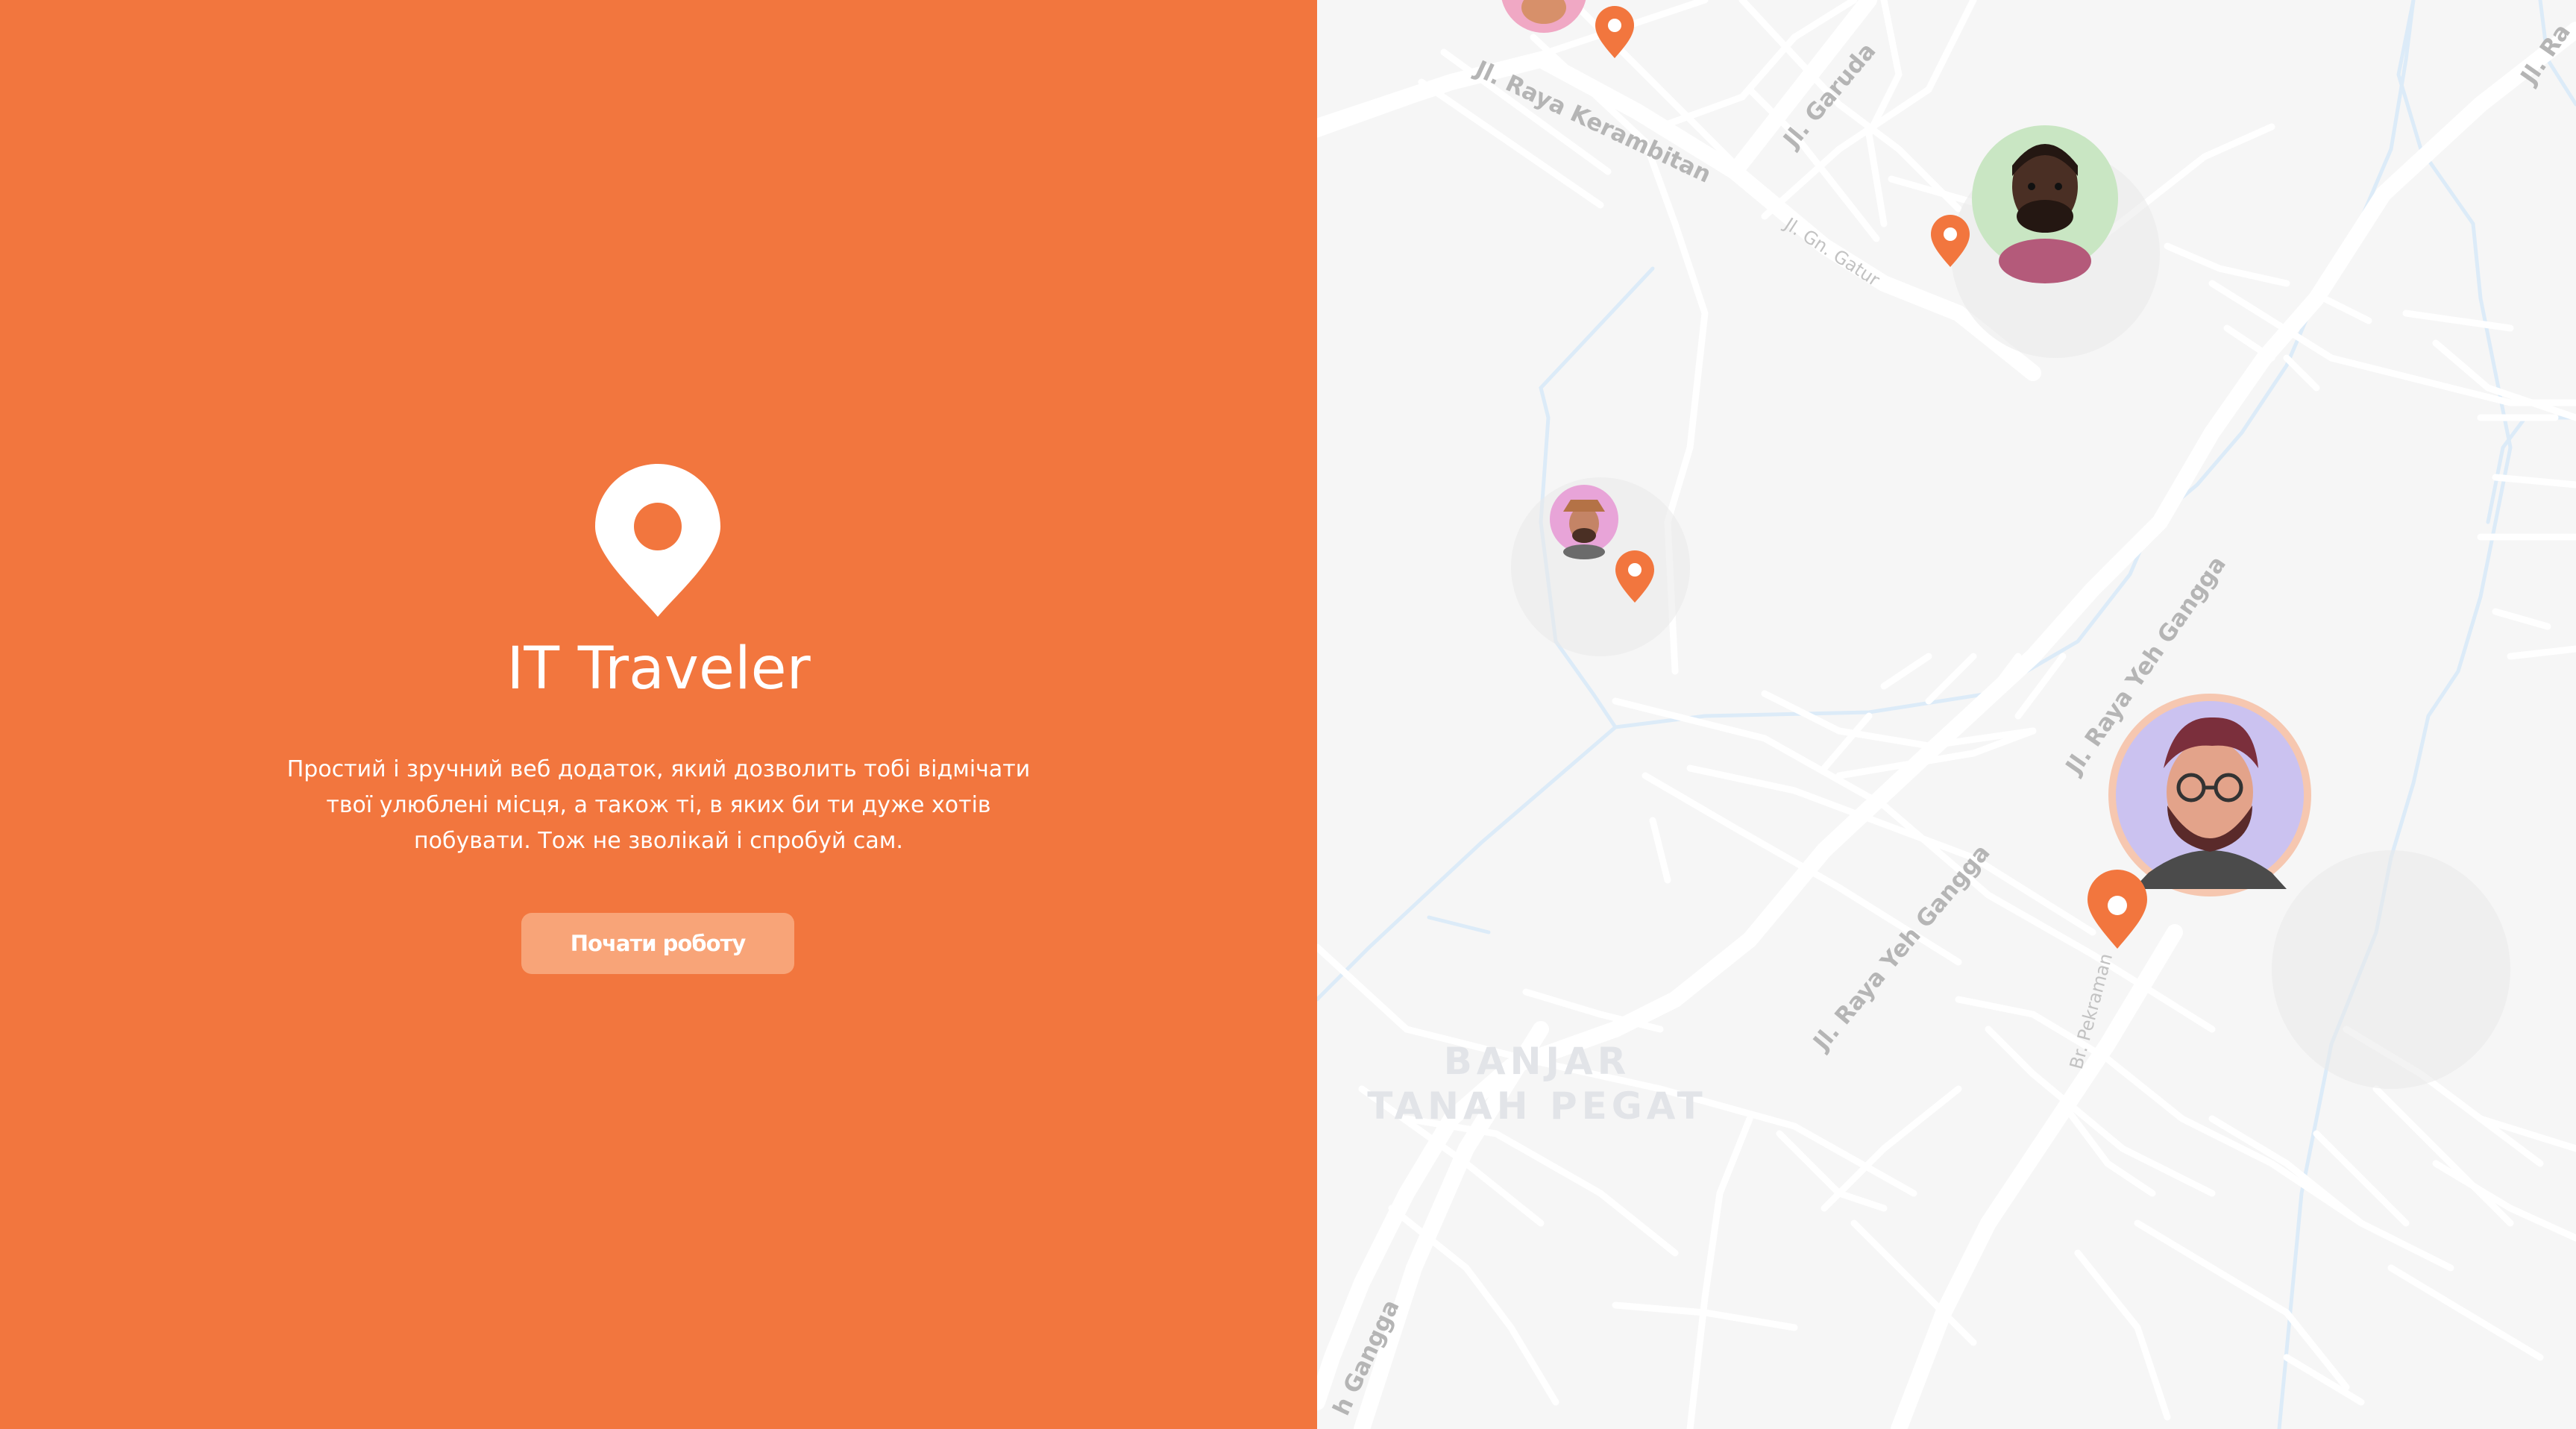  I want to click on area-label: BANJAR, so click(1537, 1061).